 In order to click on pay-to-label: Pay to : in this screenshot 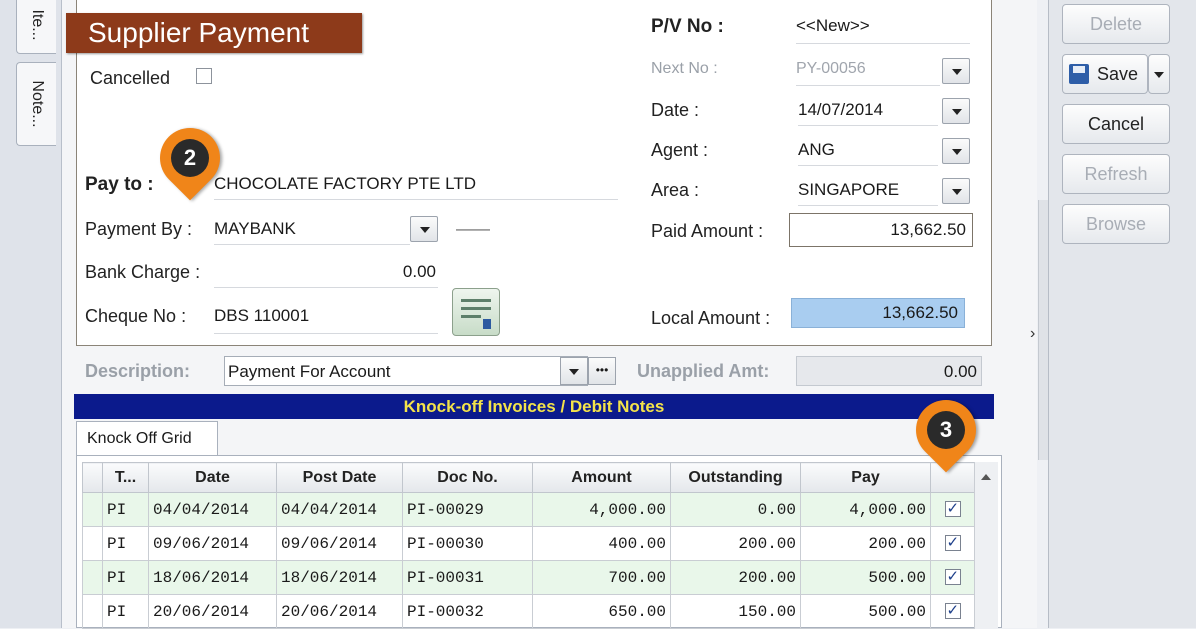, I will do `click(119, 184)`.